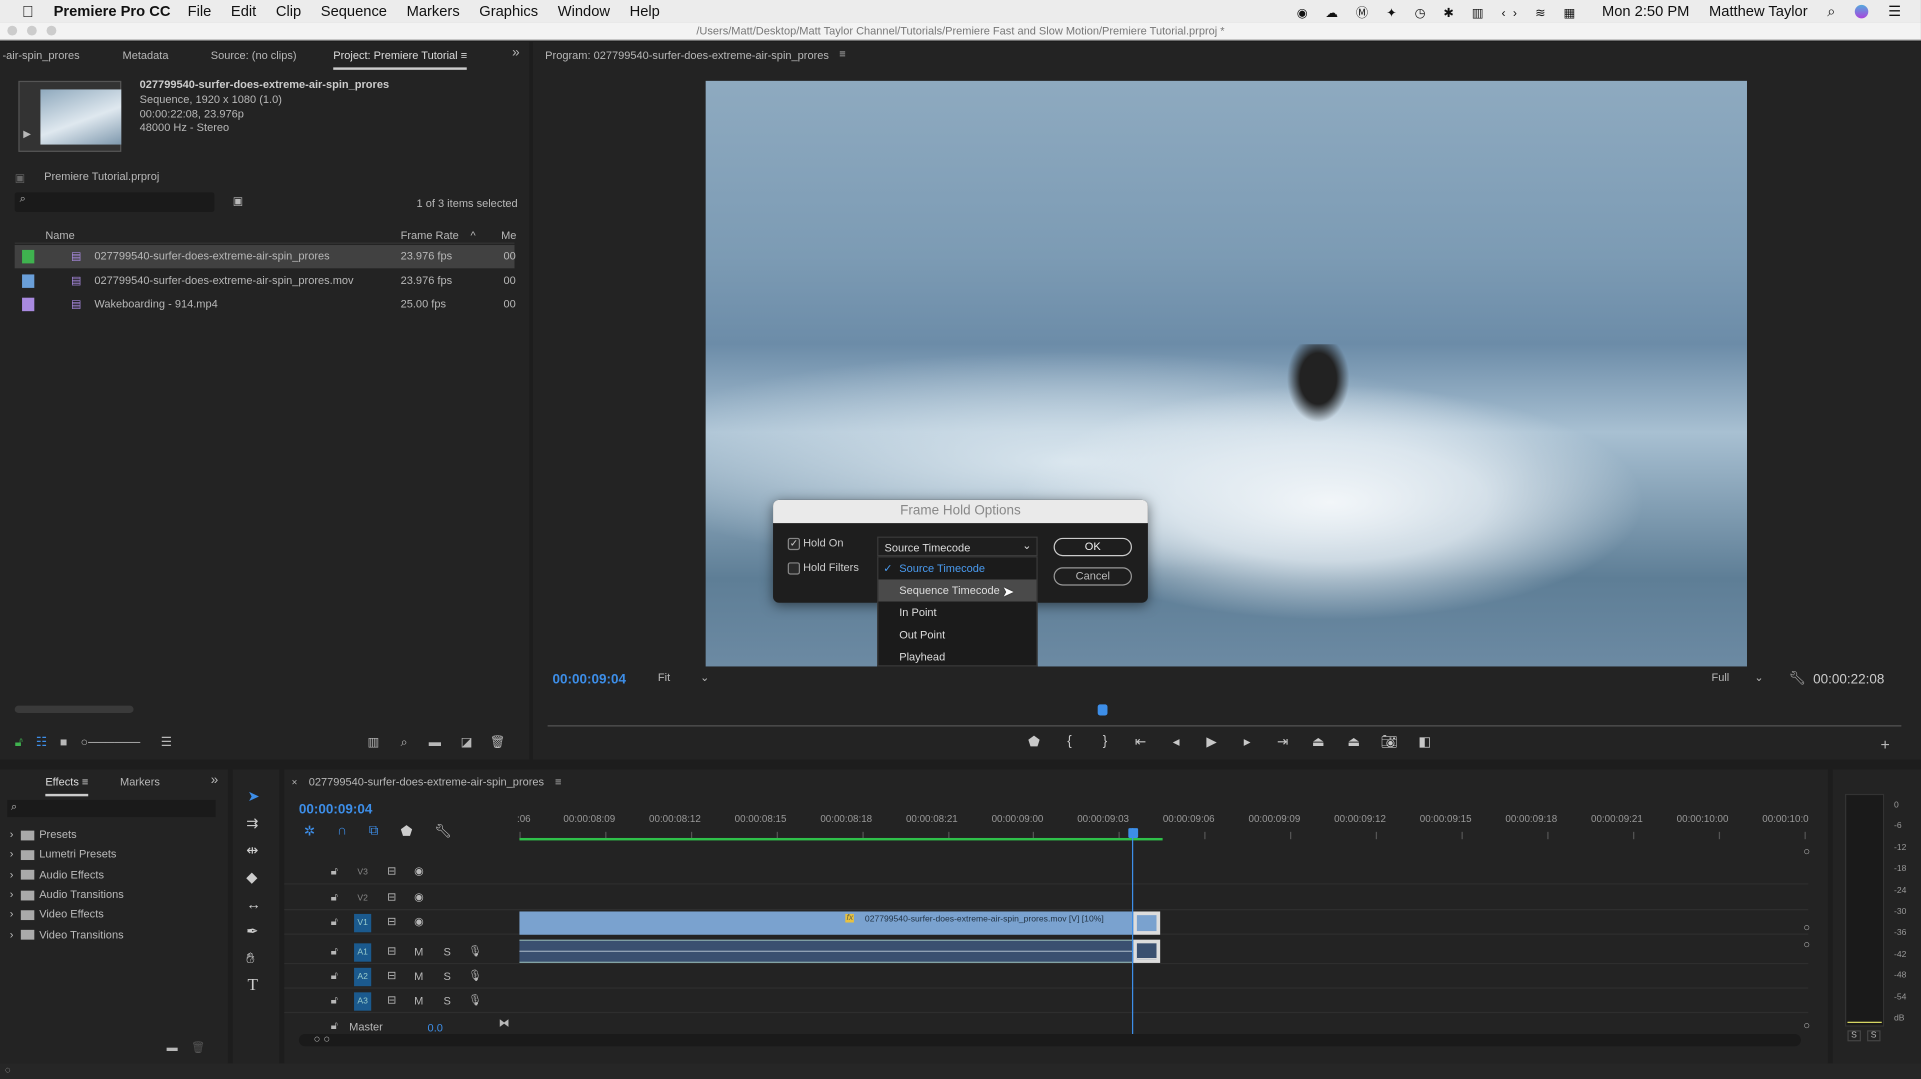 The image size is (1921, 1079). What do you see at coordinates (252, 823) in the screenshot?
I see `track-select-tool-icon: ⇉` at bounding box center [252, 823].